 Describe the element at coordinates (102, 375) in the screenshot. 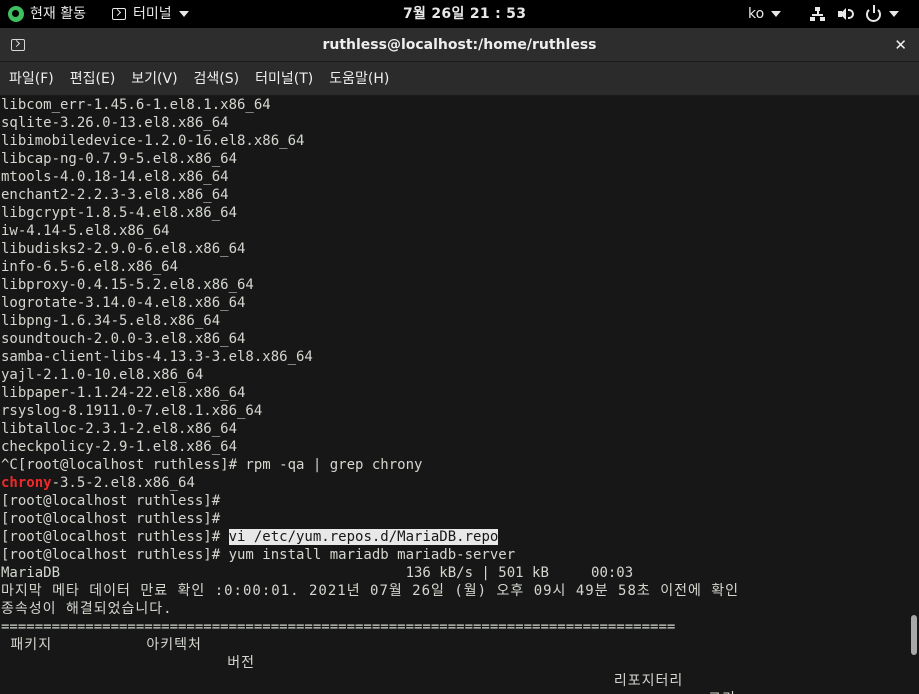

I see `package-line: yajl-2.1.0-10.el8.x86_64` at that location.